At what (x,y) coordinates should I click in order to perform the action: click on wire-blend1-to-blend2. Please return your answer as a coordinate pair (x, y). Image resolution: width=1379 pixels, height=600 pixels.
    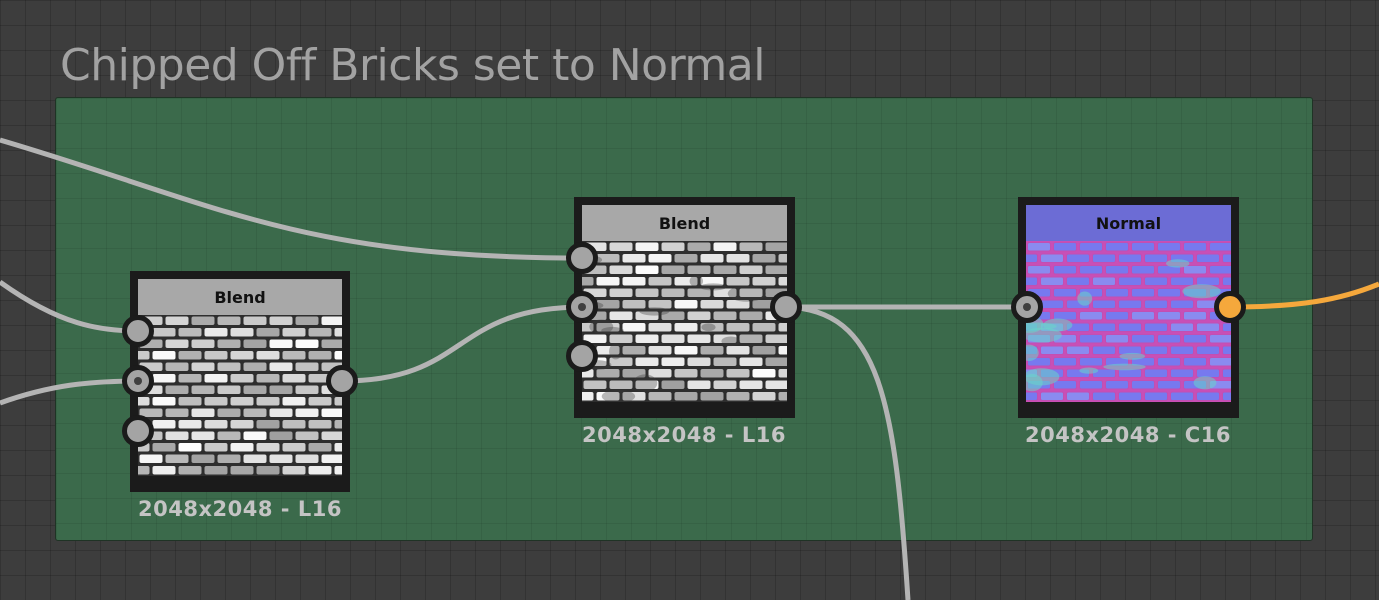
    Looking at the image, I should click on (463, 344).